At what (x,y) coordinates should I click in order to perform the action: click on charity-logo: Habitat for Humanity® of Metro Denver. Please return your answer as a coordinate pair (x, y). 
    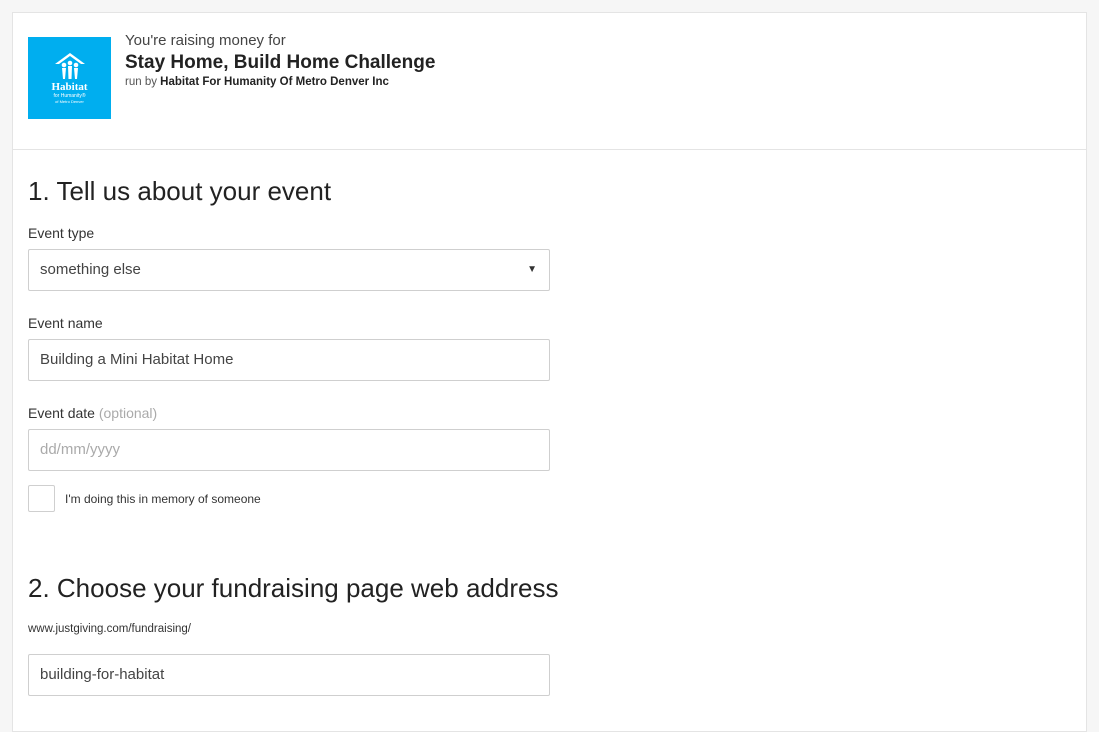
    Looking at the image, I should click on (69, 78).